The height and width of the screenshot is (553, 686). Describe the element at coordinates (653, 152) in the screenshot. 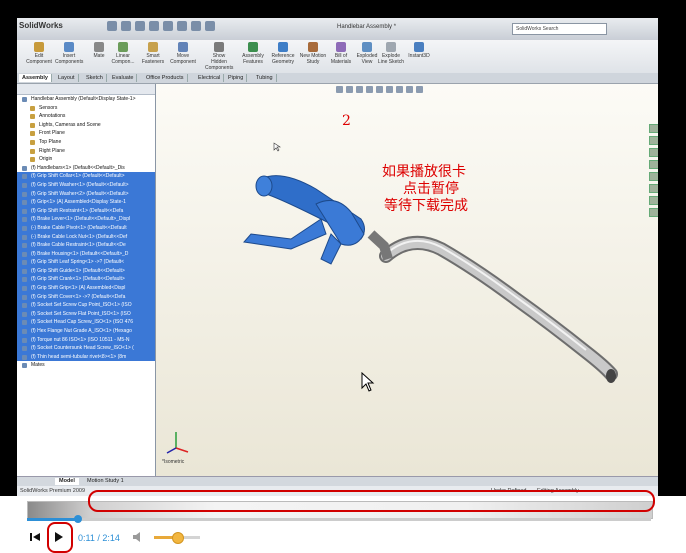

I see `file-explorer-icon` at that location.